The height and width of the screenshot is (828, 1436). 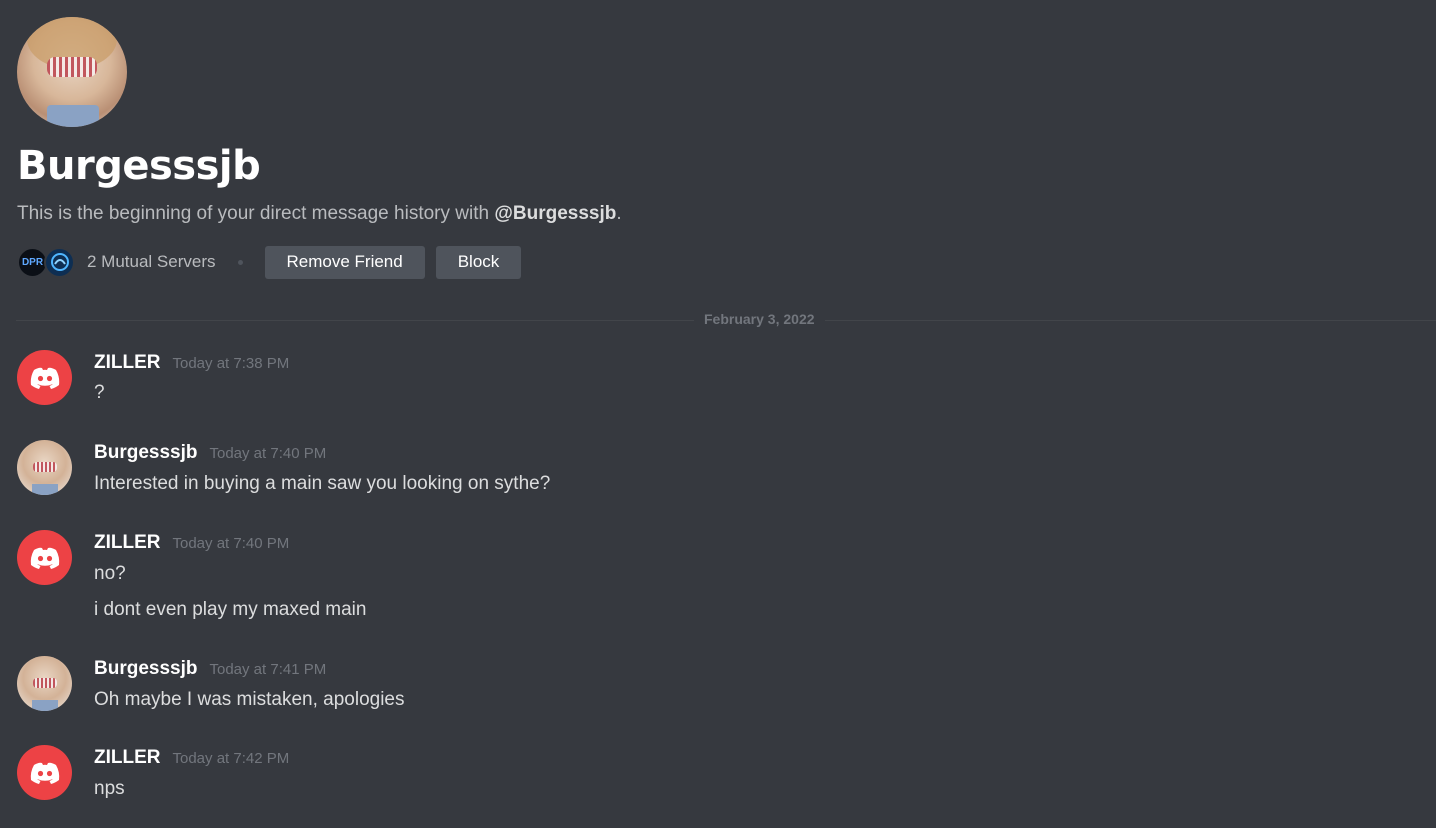 I want to click on message-text: Oh maybe I was mistaken, apologies, so click(x=249, y=699).